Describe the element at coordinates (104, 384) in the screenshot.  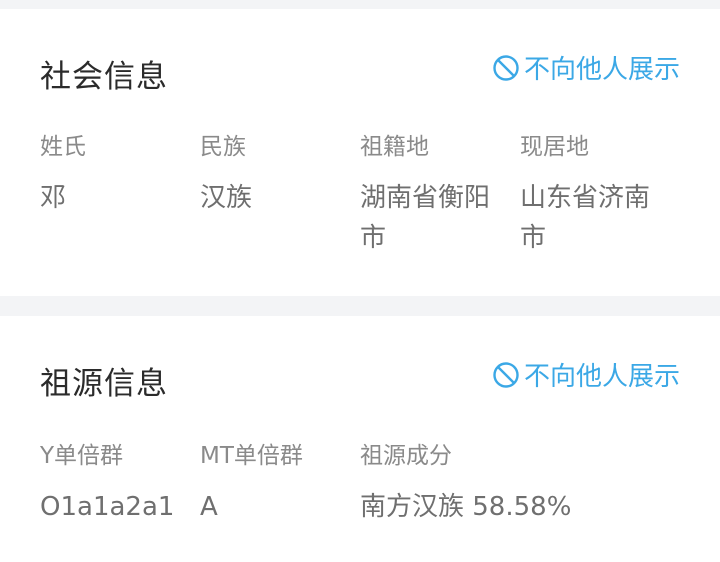
I see `ancestry-info-title: 祖源信息` at that location.